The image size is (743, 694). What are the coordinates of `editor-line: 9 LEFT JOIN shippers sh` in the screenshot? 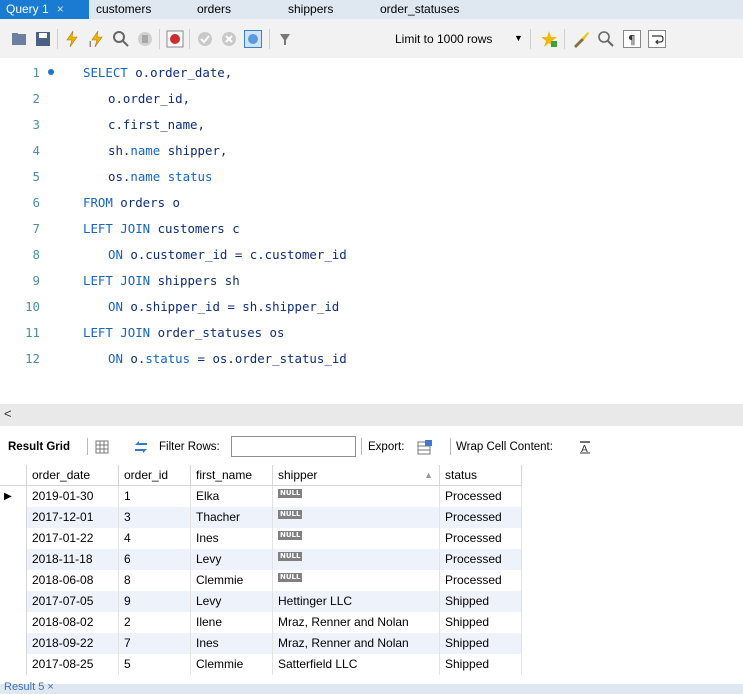 It's located at (371, 281).